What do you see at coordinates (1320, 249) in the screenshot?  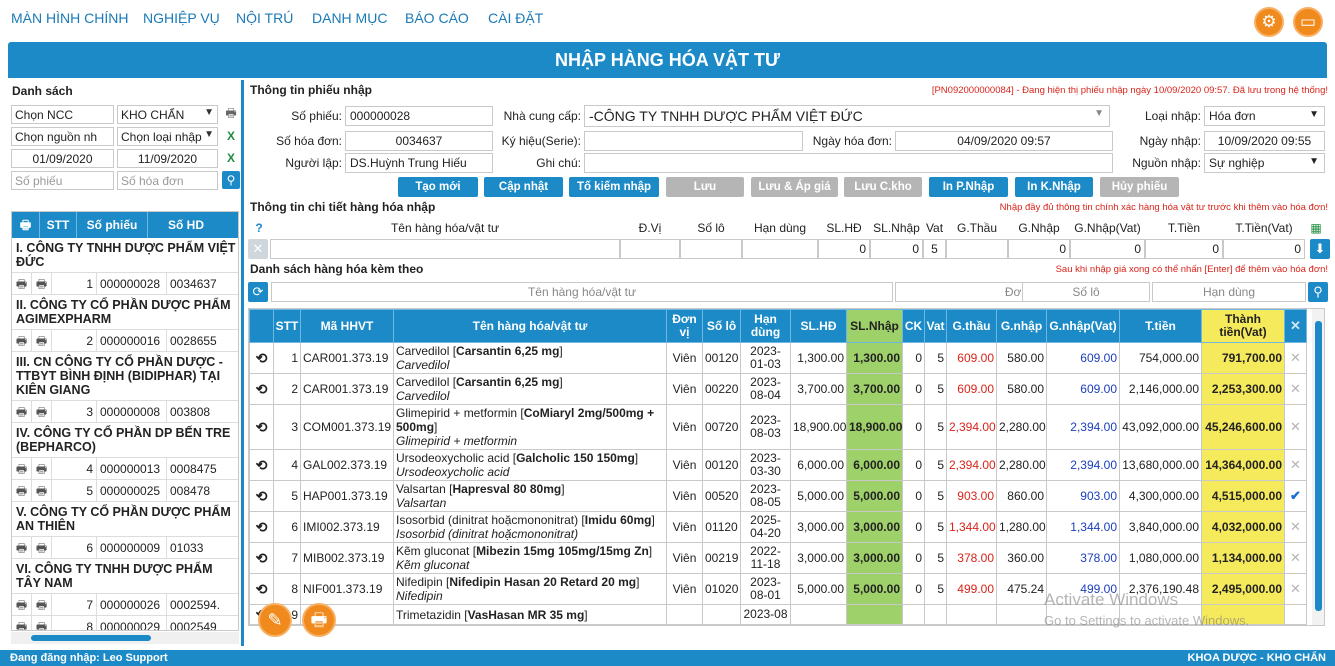 I see `add-item-button: ⬇` at bounding box center [1320, 249].